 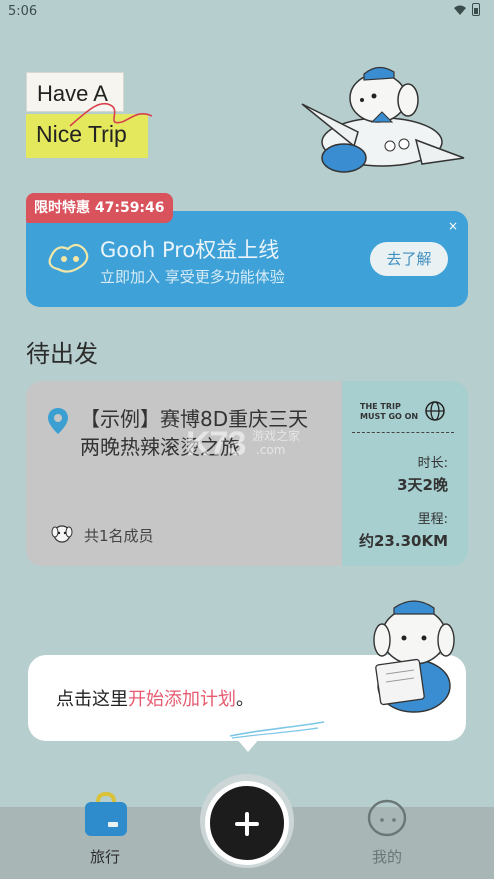 What do you see at coordinates (435, 411) in the screenshot?
I see `globe-icon` at bounding box center [435, 411].